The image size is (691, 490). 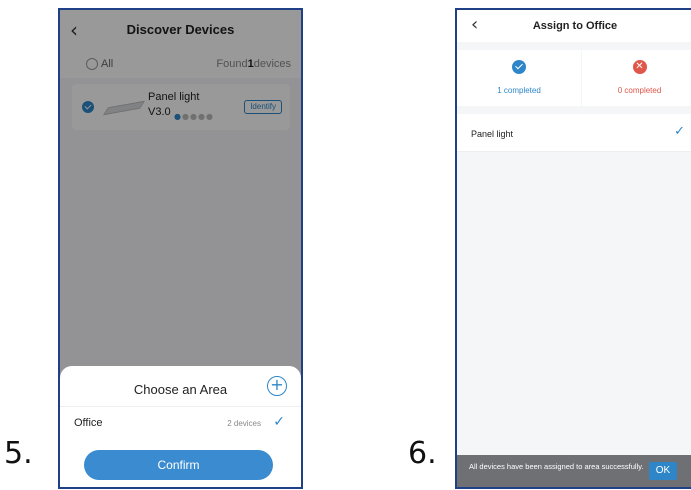 What do you see at coordinates (88, 423) in the screenshot?
I see `area-name: Office` at bounding box center [88, 423].